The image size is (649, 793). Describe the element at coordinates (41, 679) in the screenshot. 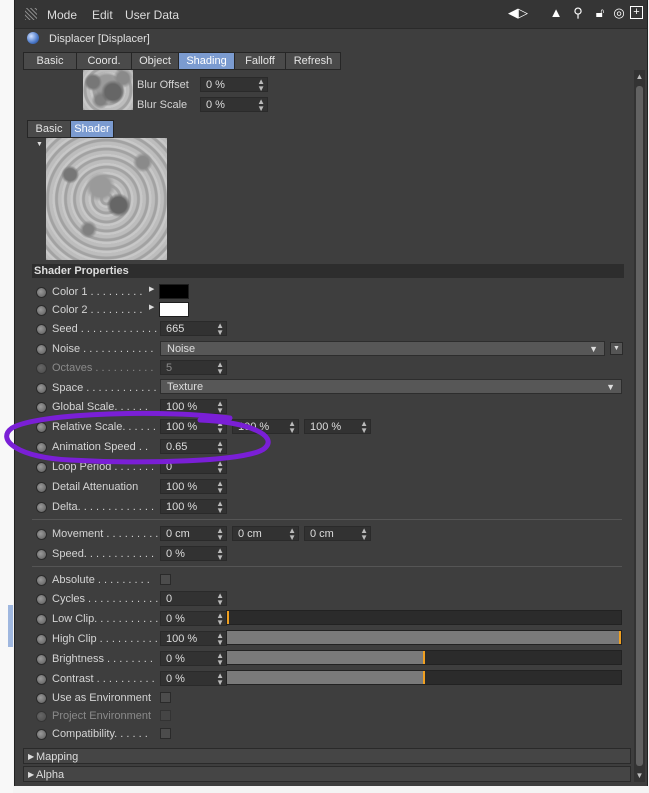

I see `contrast-animate-icon` at that location.